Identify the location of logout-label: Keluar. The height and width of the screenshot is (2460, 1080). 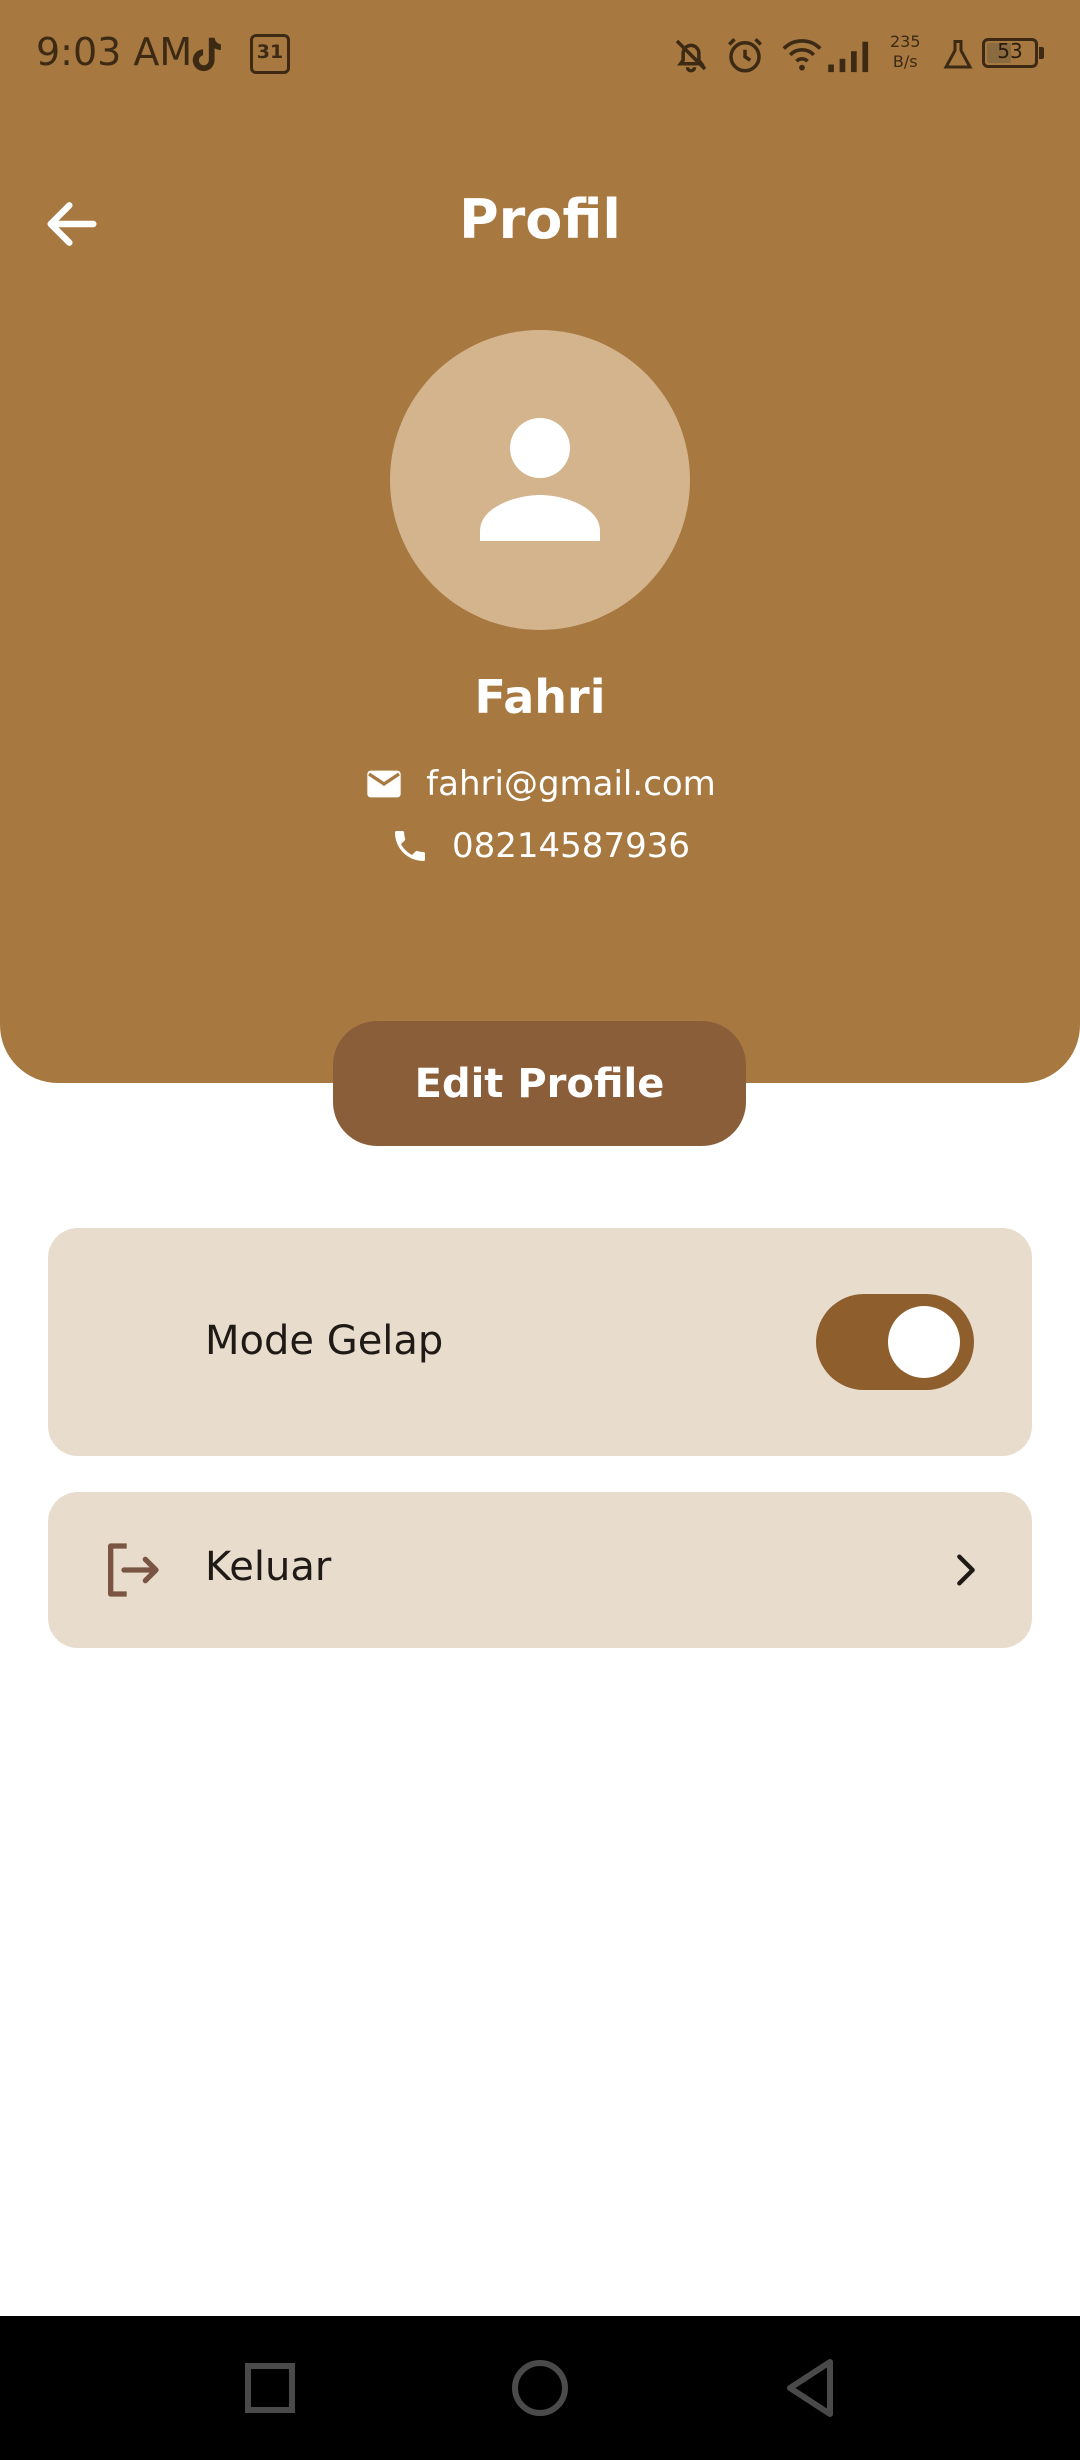
(268, 1567).